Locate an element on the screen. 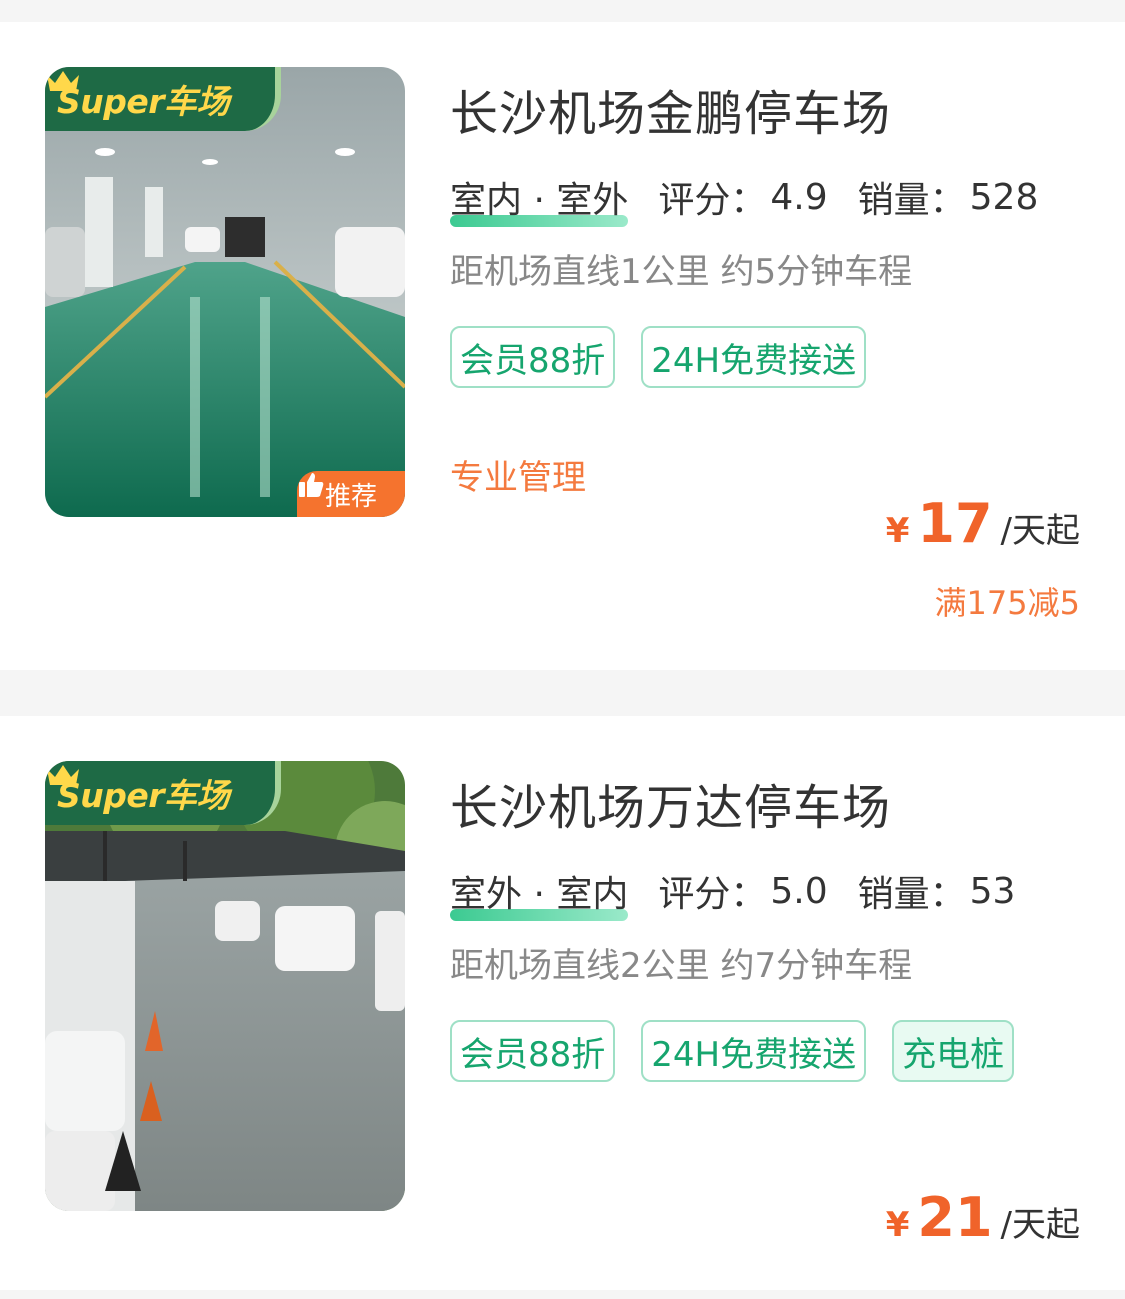 This screenshot has height=1299, width=1125. parking-lot-name: 长沙机场万达停车场 is located at coordinates (670, 803).